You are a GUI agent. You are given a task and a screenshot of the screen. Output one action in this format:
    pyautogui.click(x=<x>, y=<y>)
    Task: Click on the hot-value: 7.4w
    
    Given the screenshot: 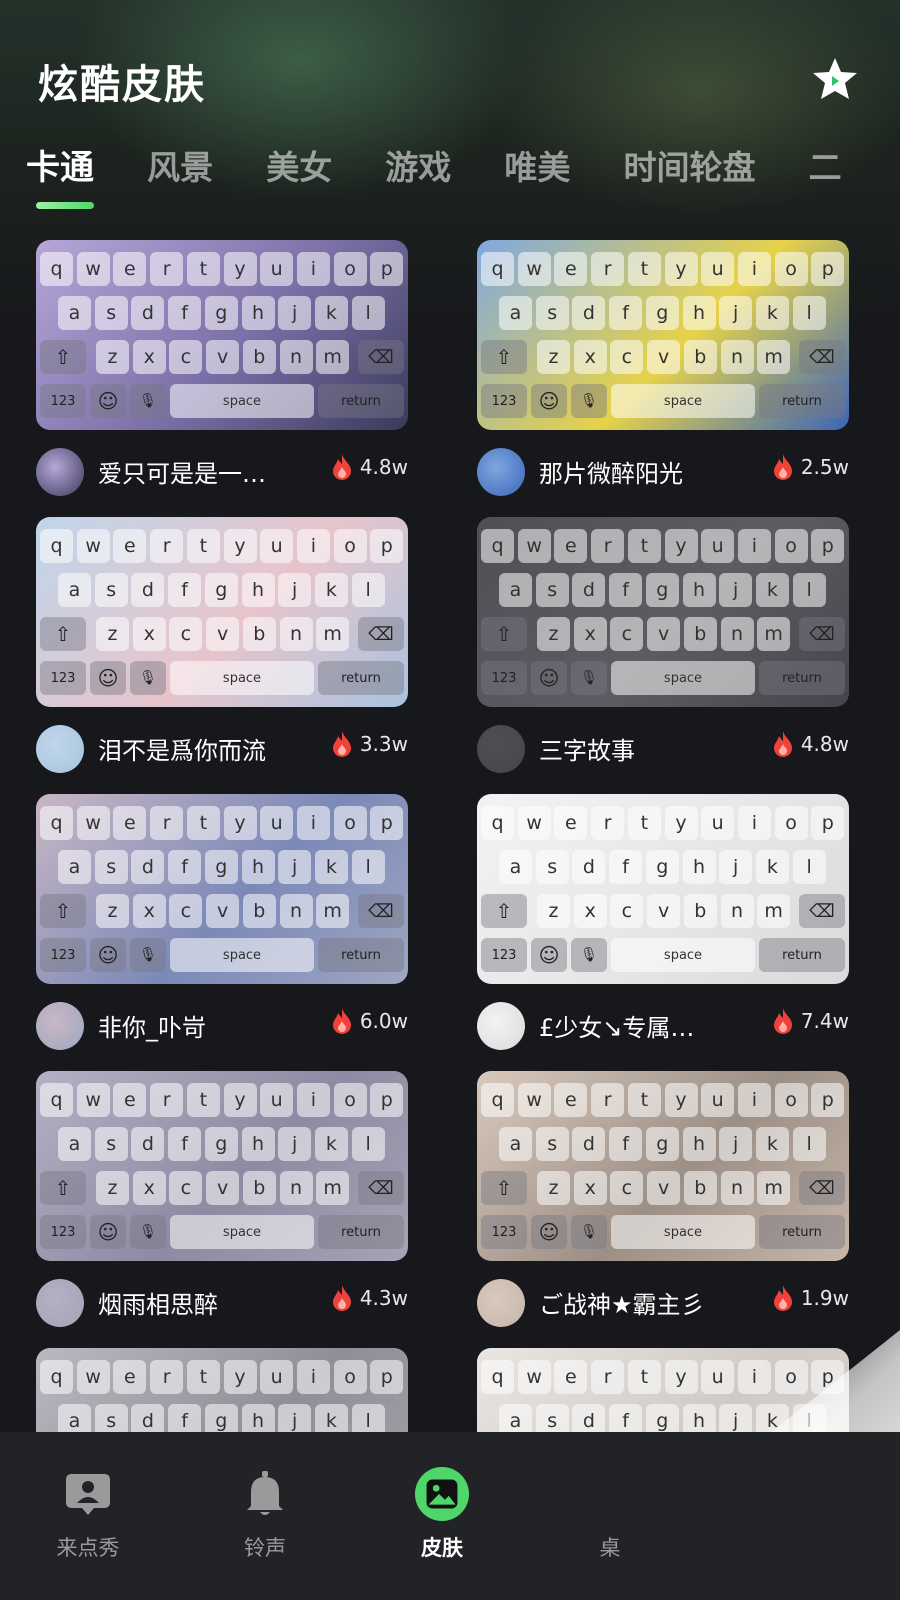 What is the action you would take?
    pyautogui.click(x=824, y=1021)
    